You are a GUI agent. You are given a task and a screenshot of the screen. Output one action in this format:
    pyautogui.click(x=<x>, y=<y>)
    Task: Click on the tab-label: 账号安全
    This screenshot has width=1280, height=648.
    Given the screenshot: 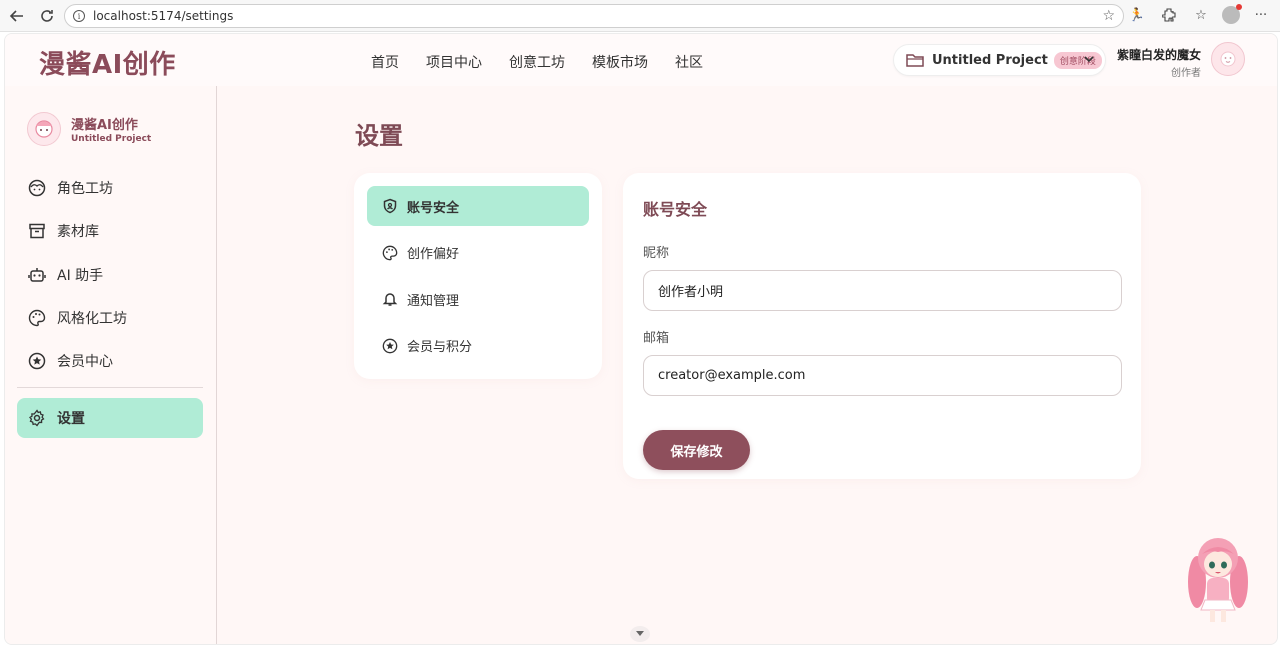 What is the action you would take?
    pyautogui.click(x=433, y=208)
    